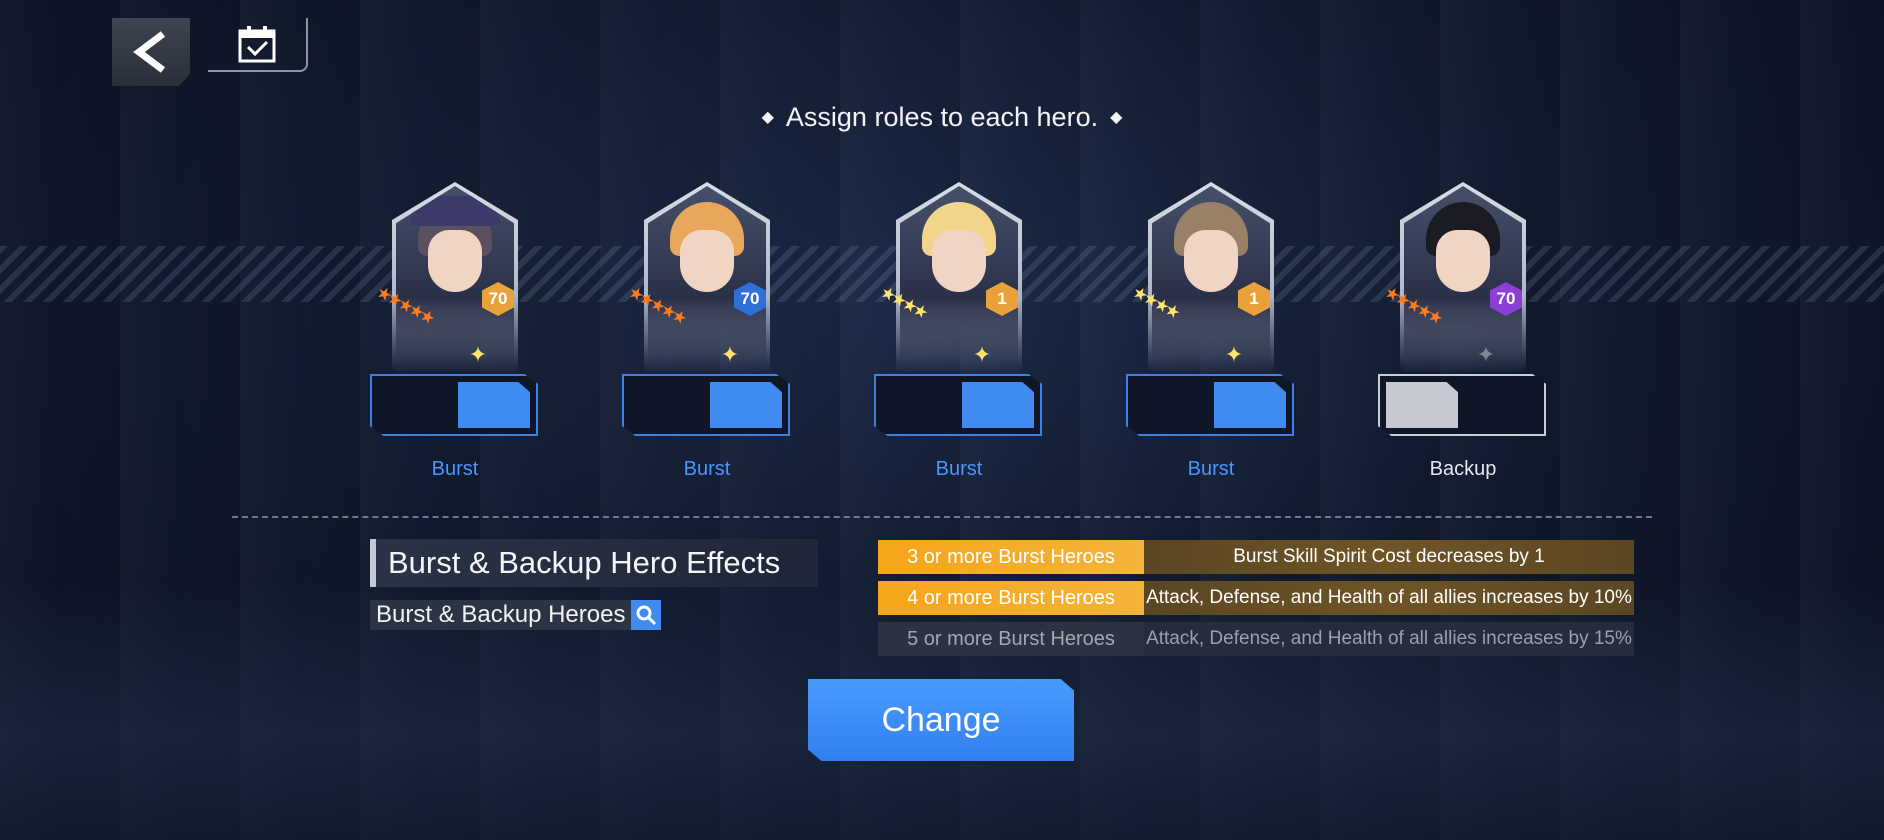  What do you see at coordinates (941, 720) in the screenshot?
I see `change-button: Change` at bounding box center [941, 720].